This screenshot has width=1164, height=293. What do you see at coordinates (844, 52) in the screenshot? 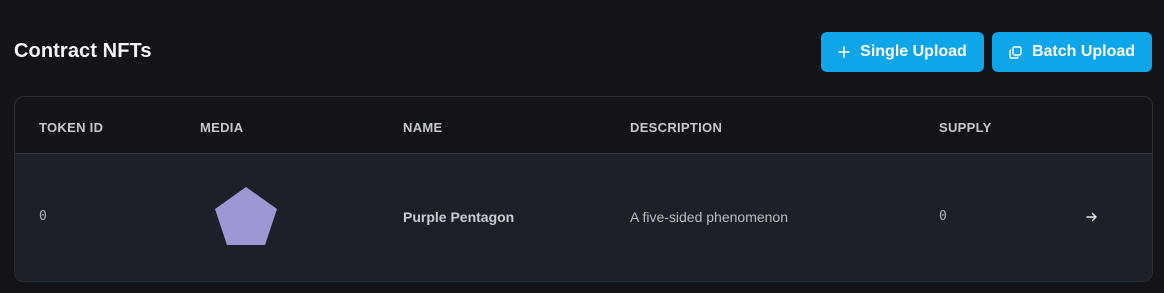
I see `plus-icon` at bounding box center [844, 52].